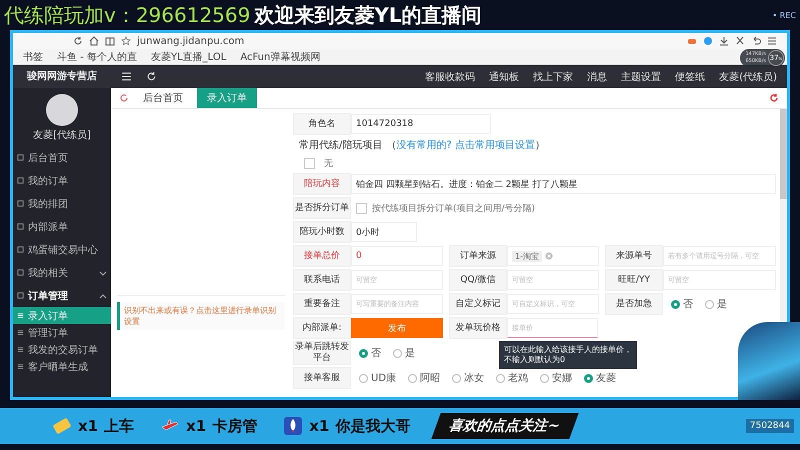 The width and height of the screenshot is (800, 450). I want to click on submenu-item: 客户晒单生成, so click(62, 366).